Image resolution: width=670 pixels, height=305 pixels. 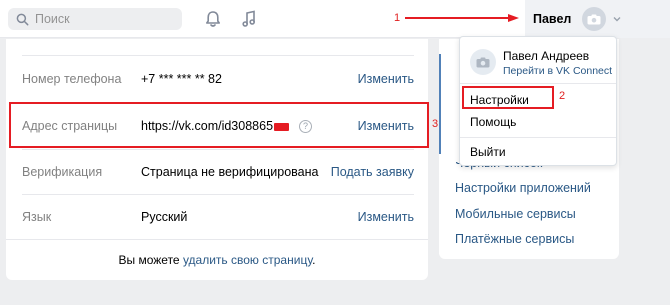 I want to click on nav-item-app-settings: Настройки приложений, so click(x=523, y=188).